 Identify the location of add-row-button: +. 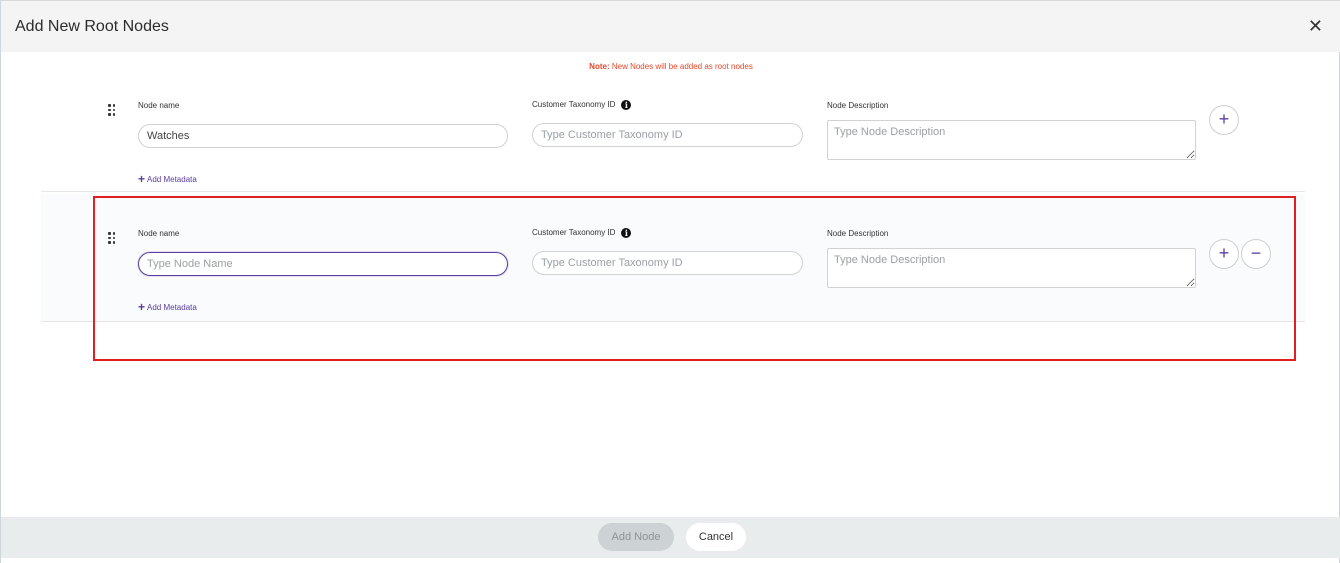
(1224, 120).